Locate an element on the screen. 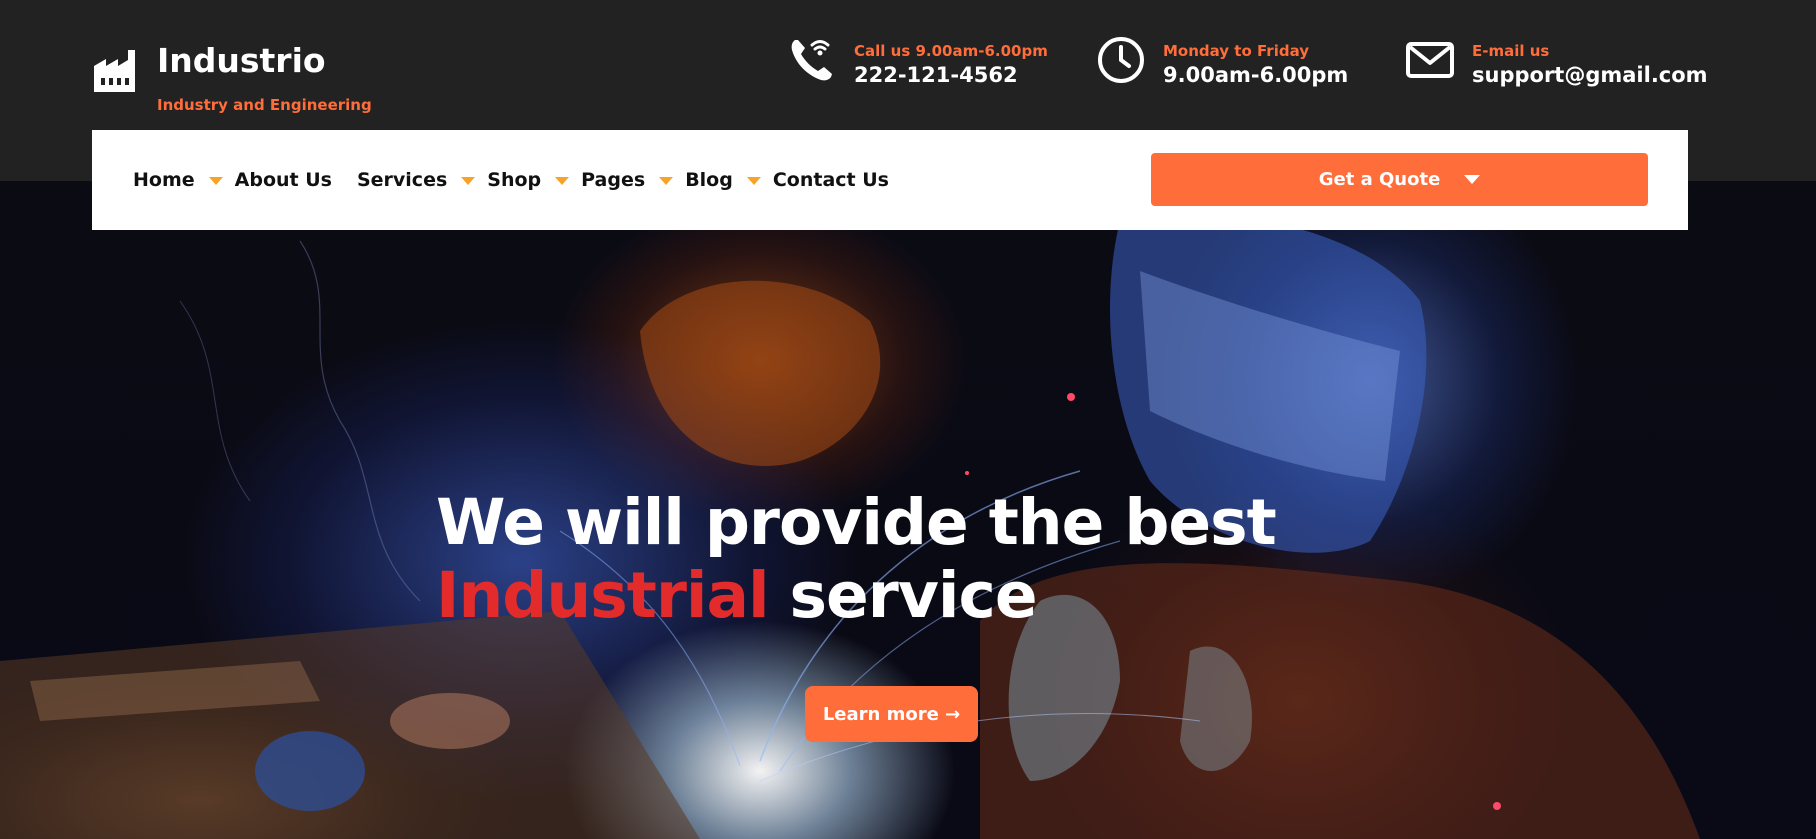 The image size is (1816, 839). contact-email-label: E-mail us is located at coordinates (1511, 51).